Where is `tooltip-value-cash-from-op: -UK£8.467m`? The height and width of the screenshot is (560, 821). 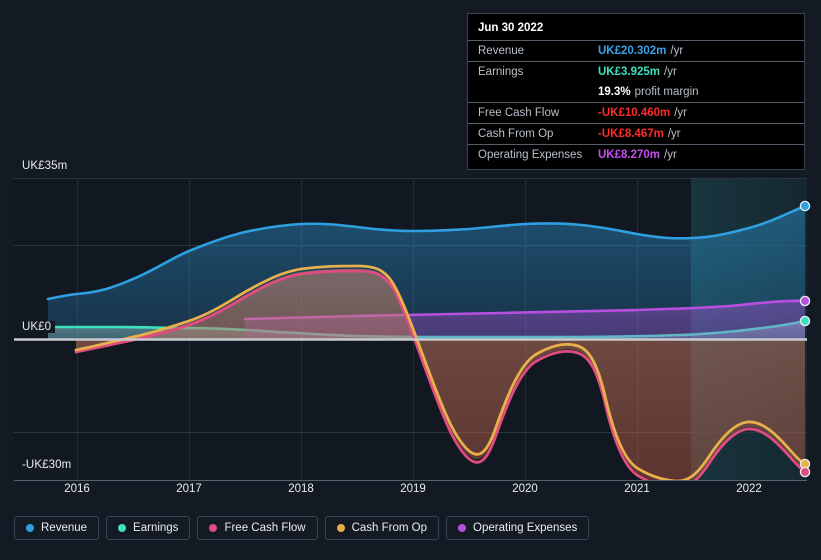 tooltip-value-cash-from-op: -UK£8.467m is located at coordinates (631, 134).